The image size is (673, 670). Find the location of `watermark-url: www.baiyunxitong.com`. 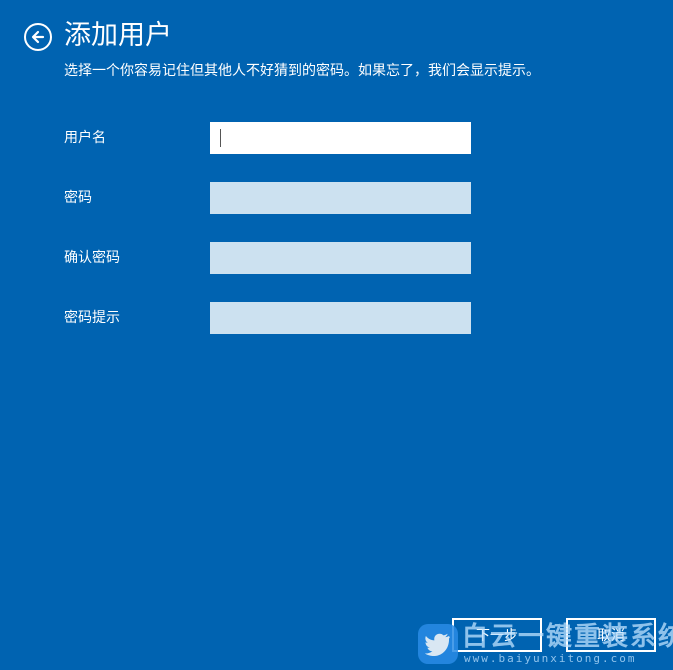

watermark-url: www.baiyunxitong.com is located at coordinates (550, 658).